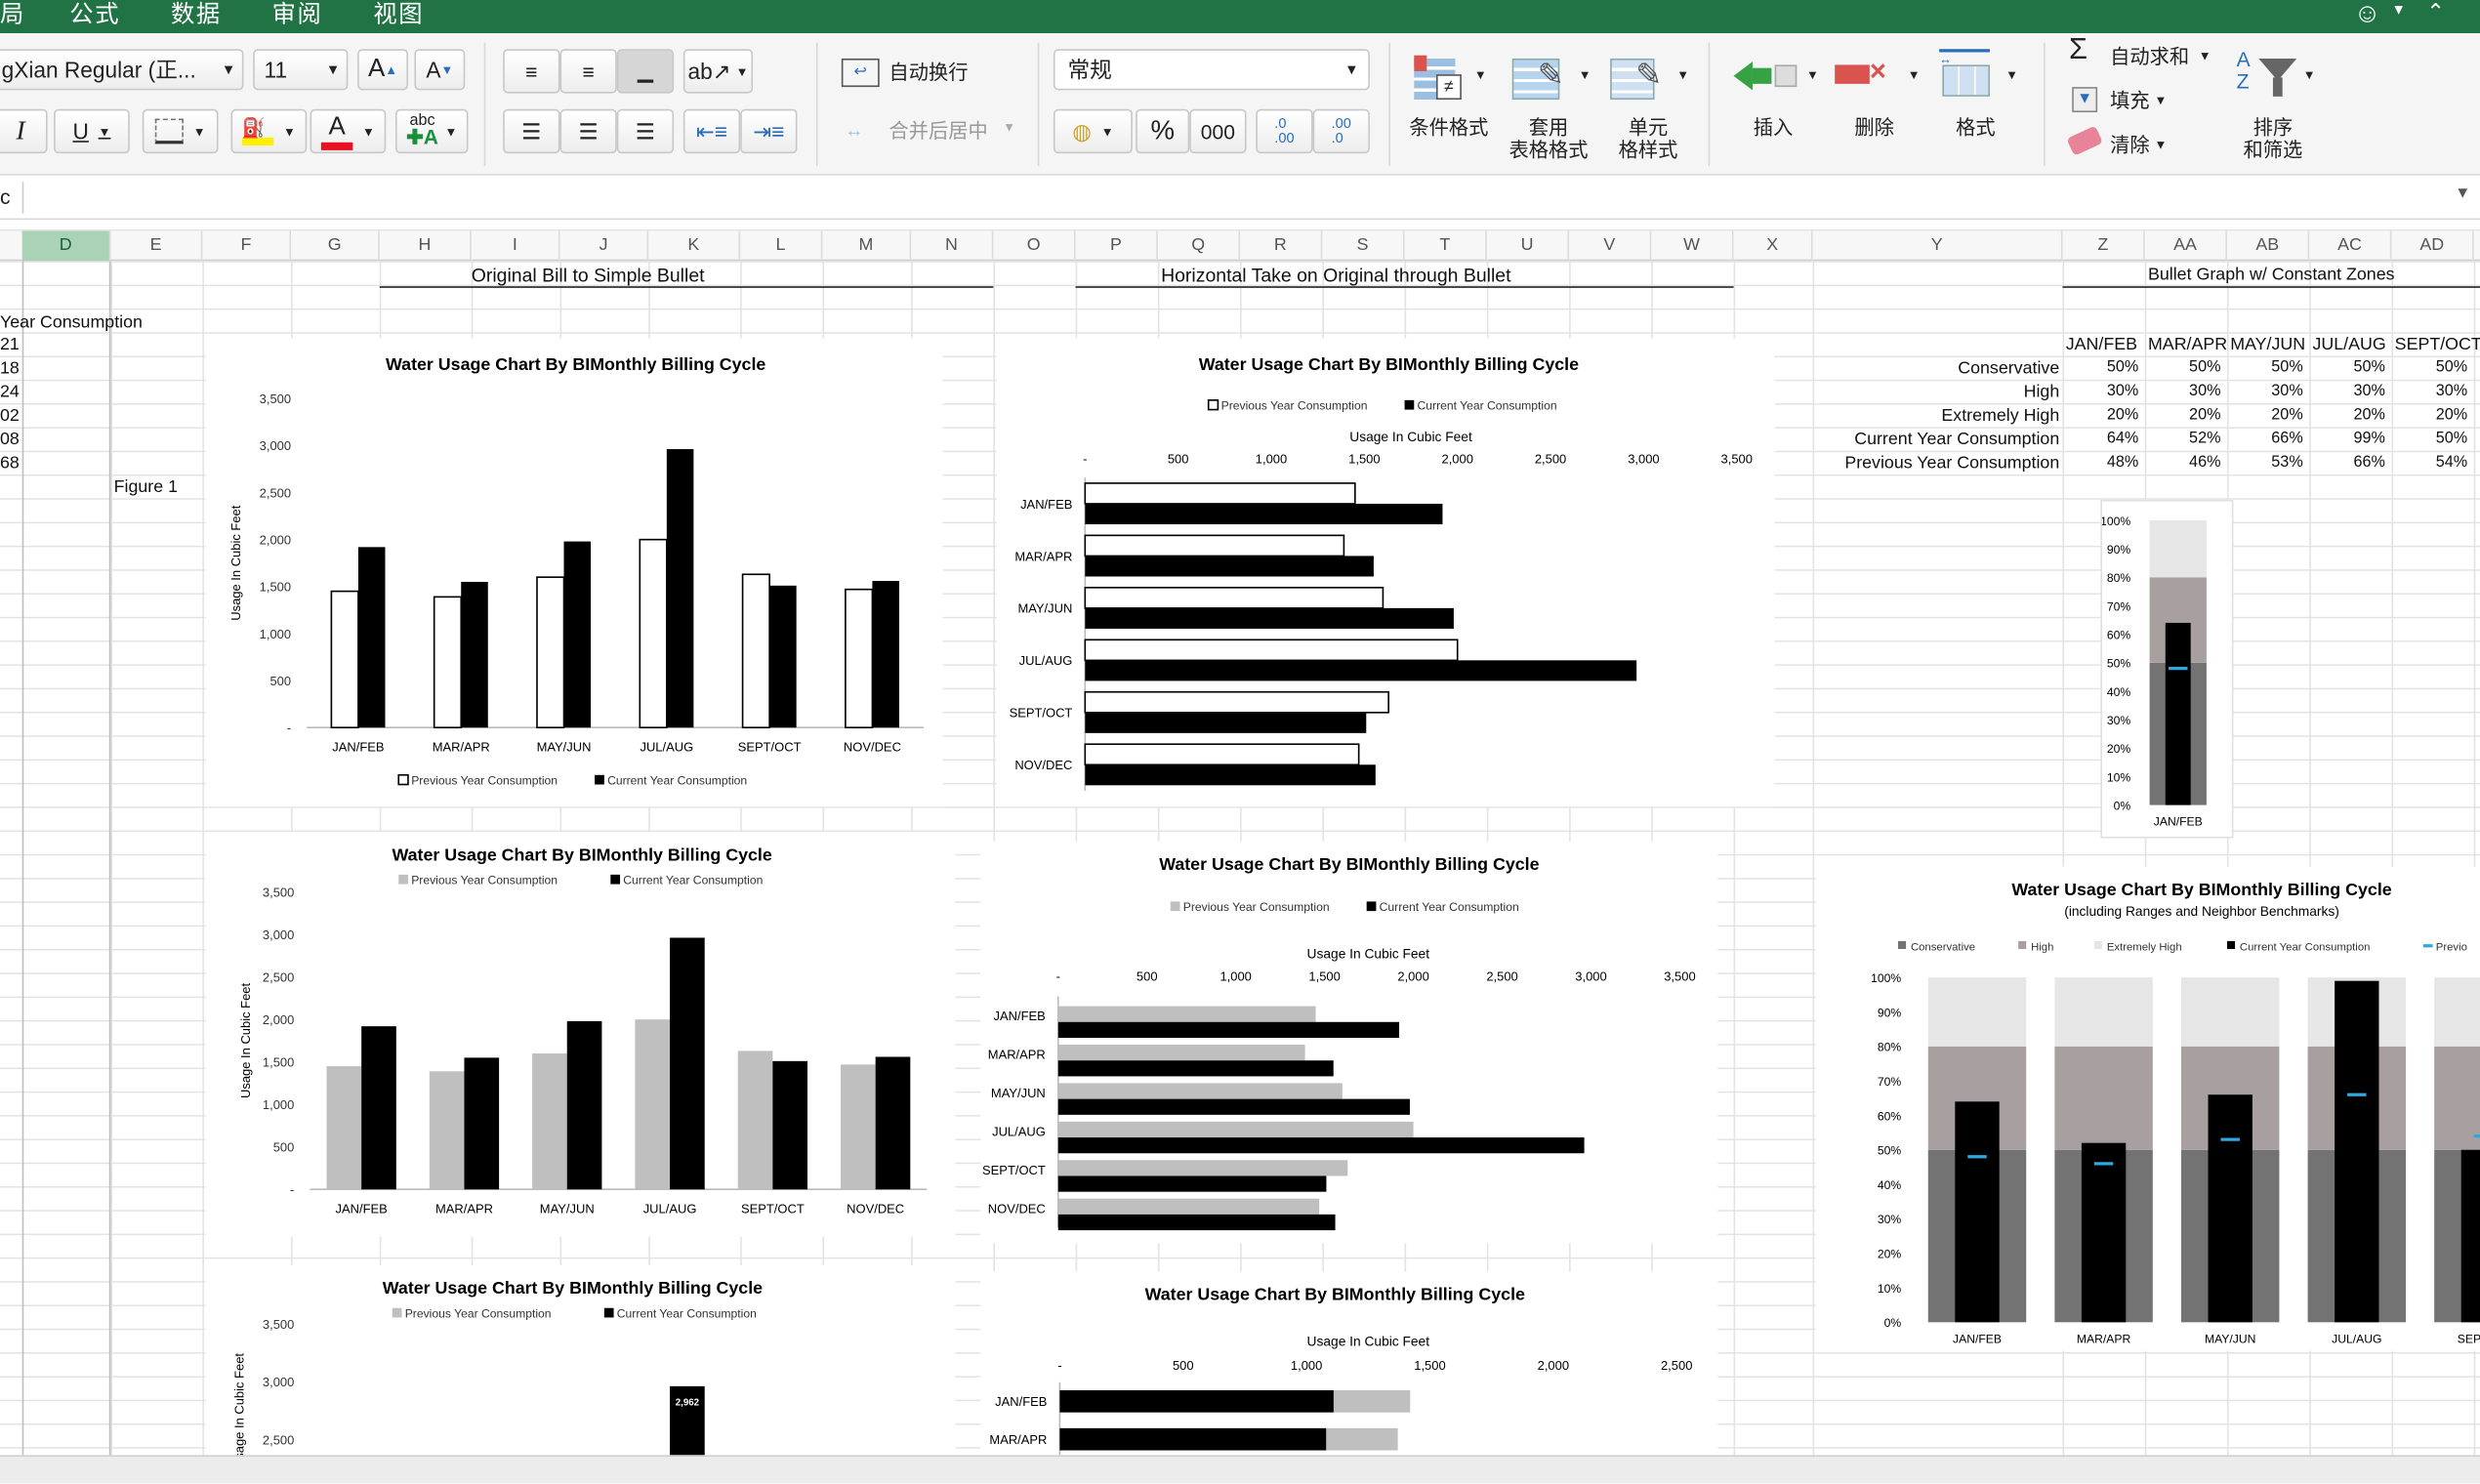  I want to click on cell-value: 24, so click(10, 392).